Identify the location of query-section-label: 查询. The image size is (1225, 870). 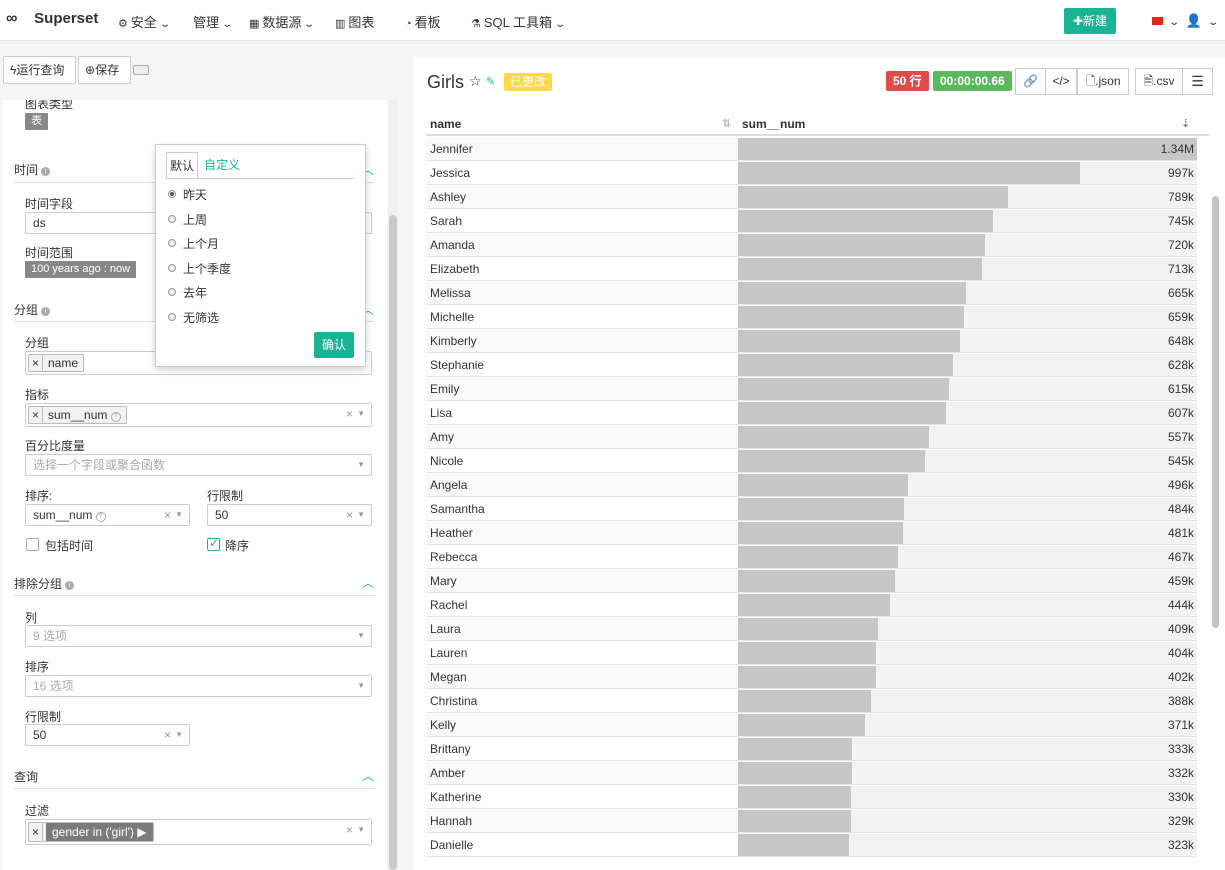
(26, 777).